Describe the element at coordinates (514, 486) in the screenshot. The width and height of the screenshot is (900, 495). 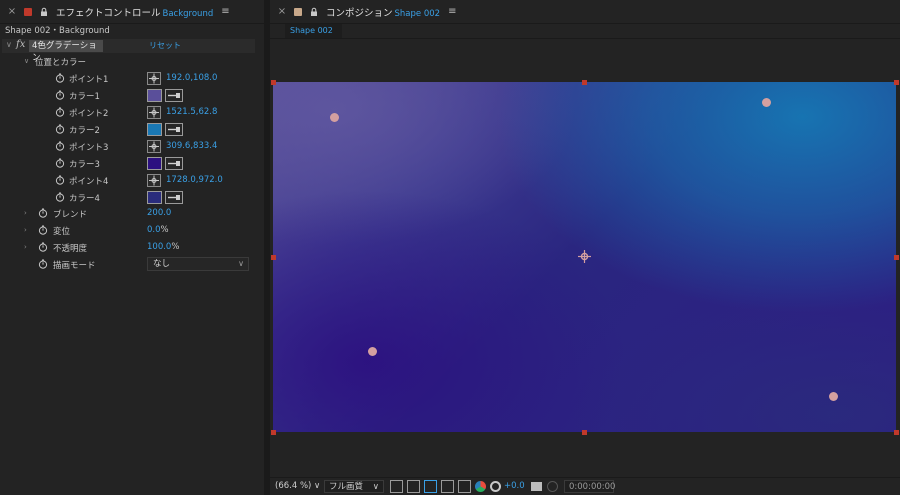
I see `exposure-value: +0.0` at that location.